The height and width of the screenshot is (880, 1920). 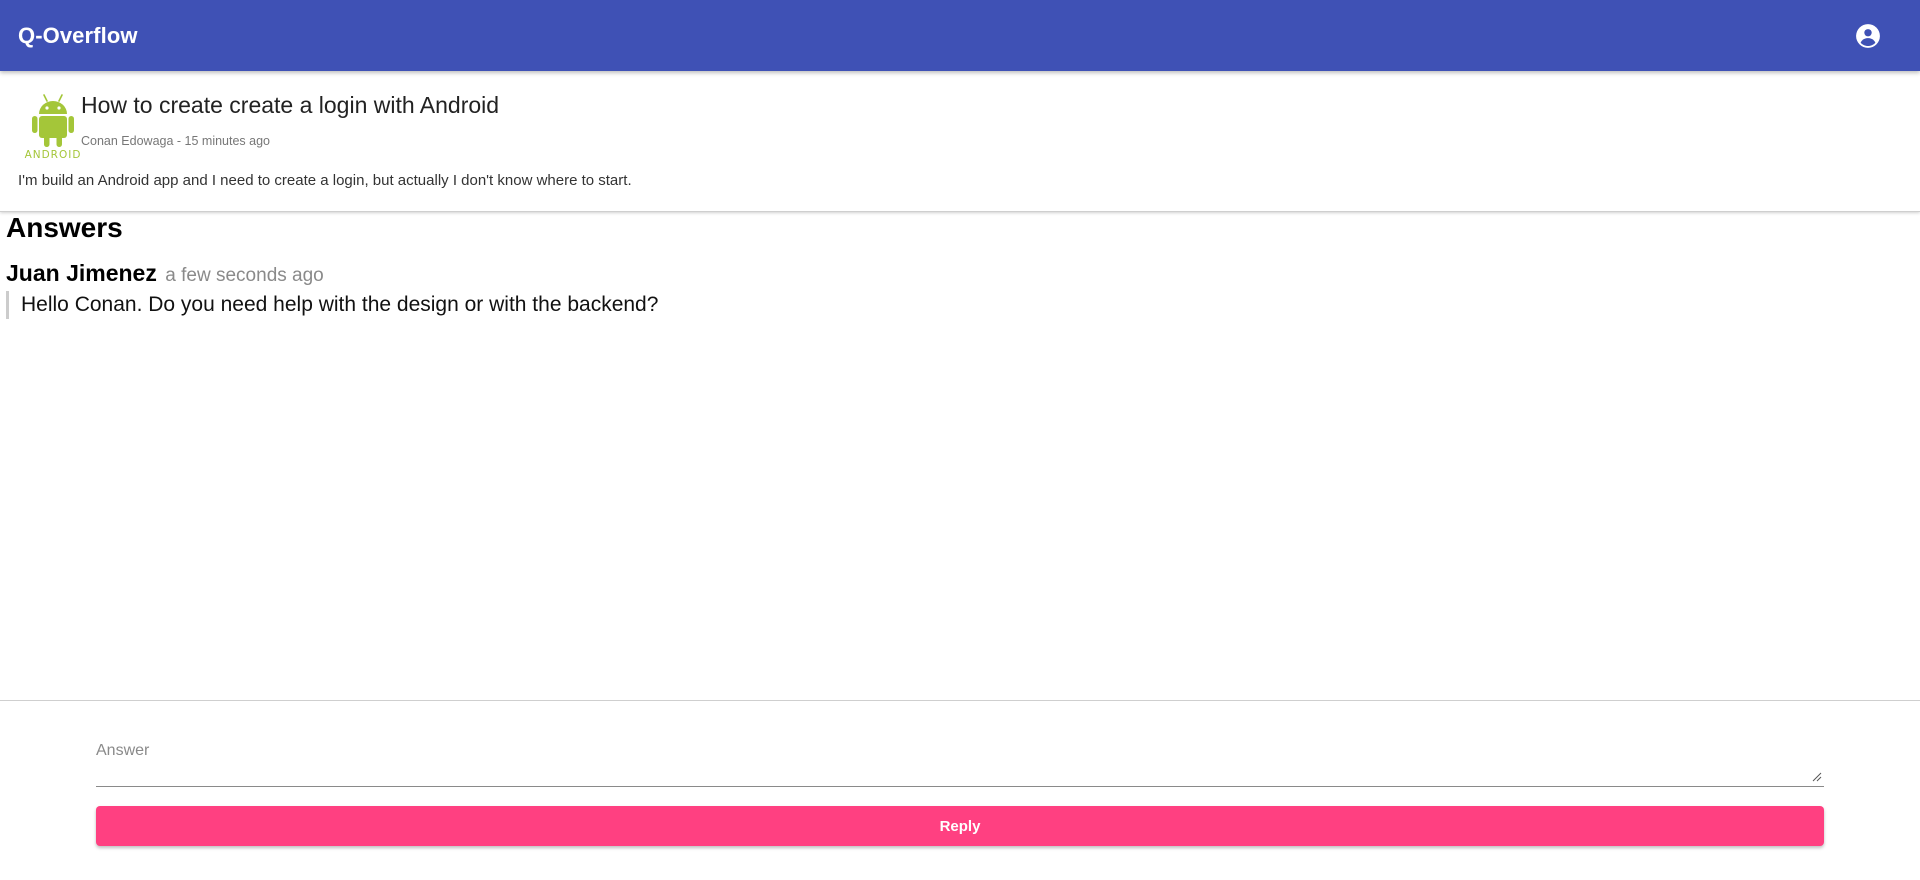 I want to click on answer-time: a few seconds ago, so click(x=244, y=275).